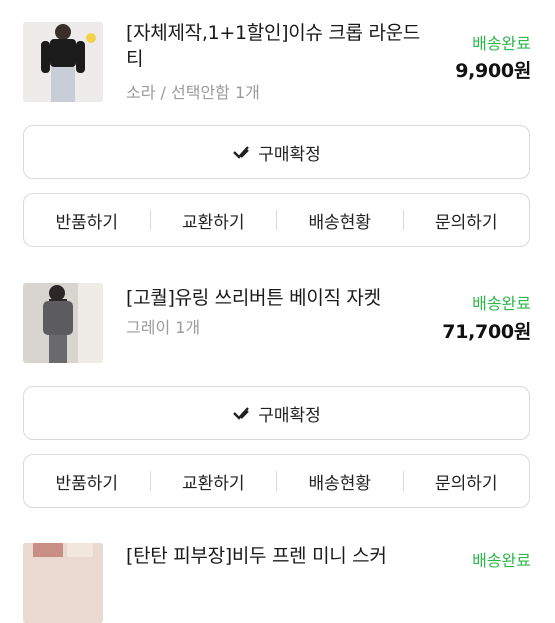 This screenshot has height=623, width=555. I want to click on product-title: [고퀄]유링 쓰리버튼 베이직 자켓, so click(278, 298).